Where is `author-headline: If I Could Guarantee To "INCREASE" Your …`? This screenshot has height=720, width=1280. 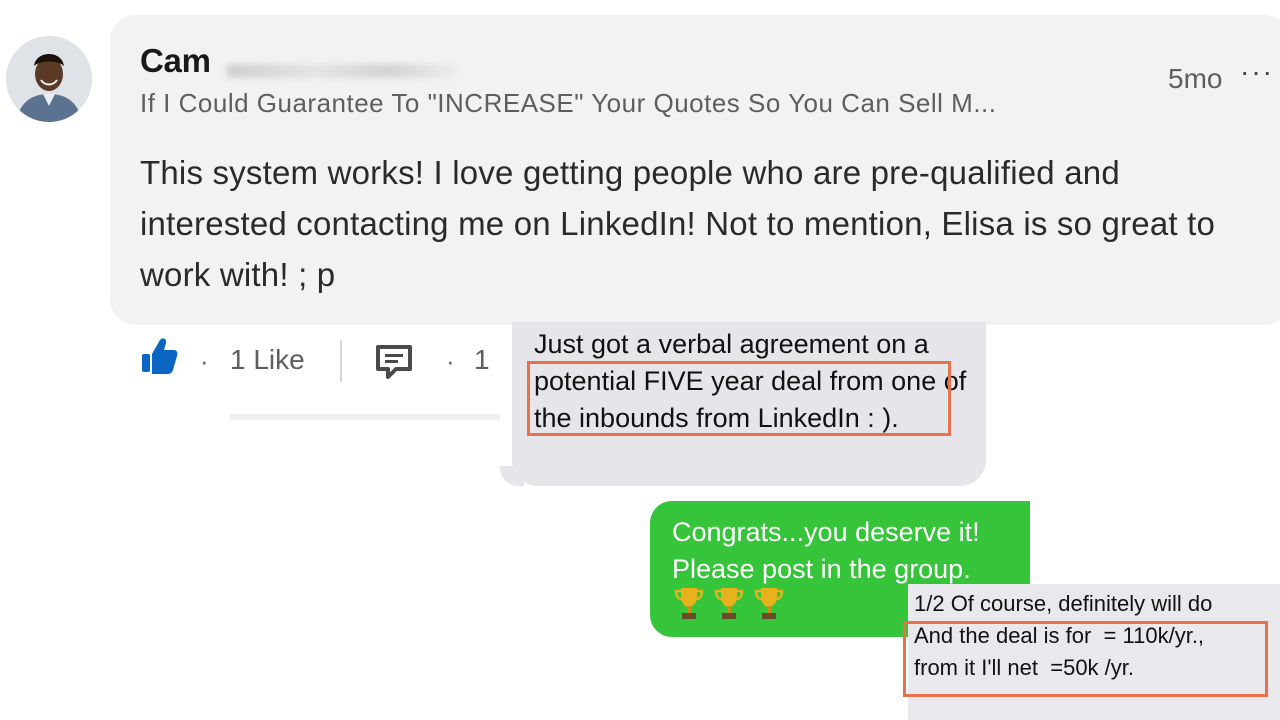
author-headline: If I Could Guarantee To "INCREASE" Your … is located at coordinates (568, 103).